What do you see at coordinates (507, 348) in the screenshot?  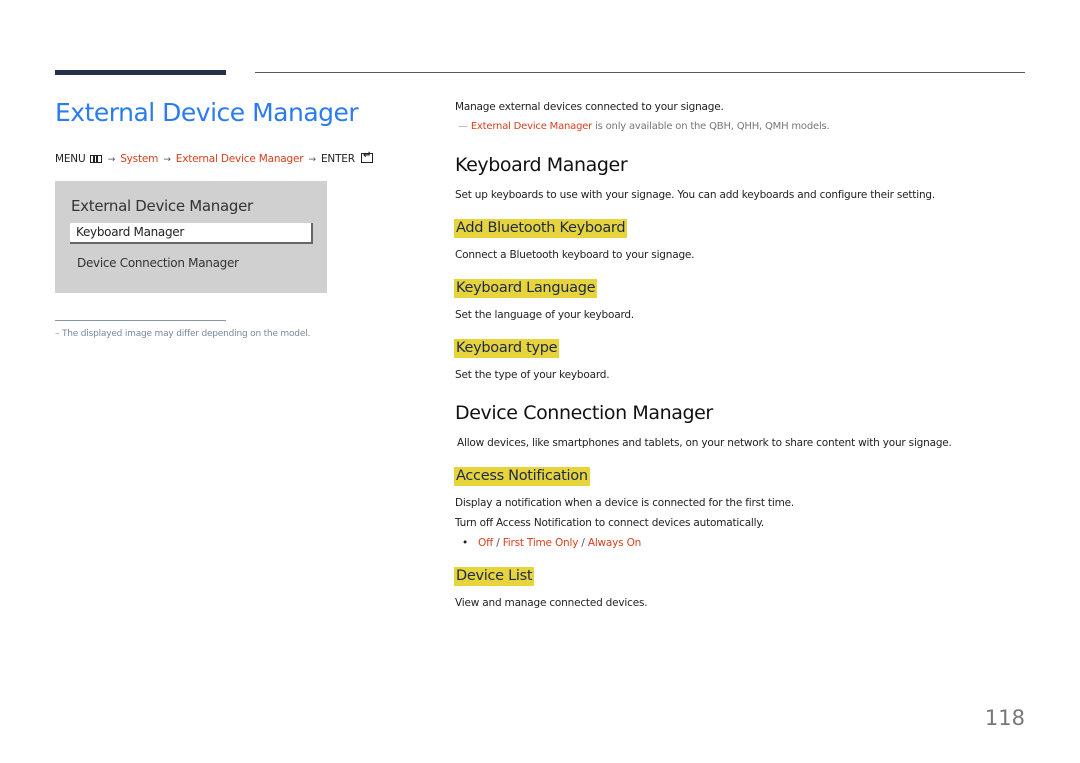 I see `heading-keyboard-type: Keyboard type` at bounding box center [507, 348].